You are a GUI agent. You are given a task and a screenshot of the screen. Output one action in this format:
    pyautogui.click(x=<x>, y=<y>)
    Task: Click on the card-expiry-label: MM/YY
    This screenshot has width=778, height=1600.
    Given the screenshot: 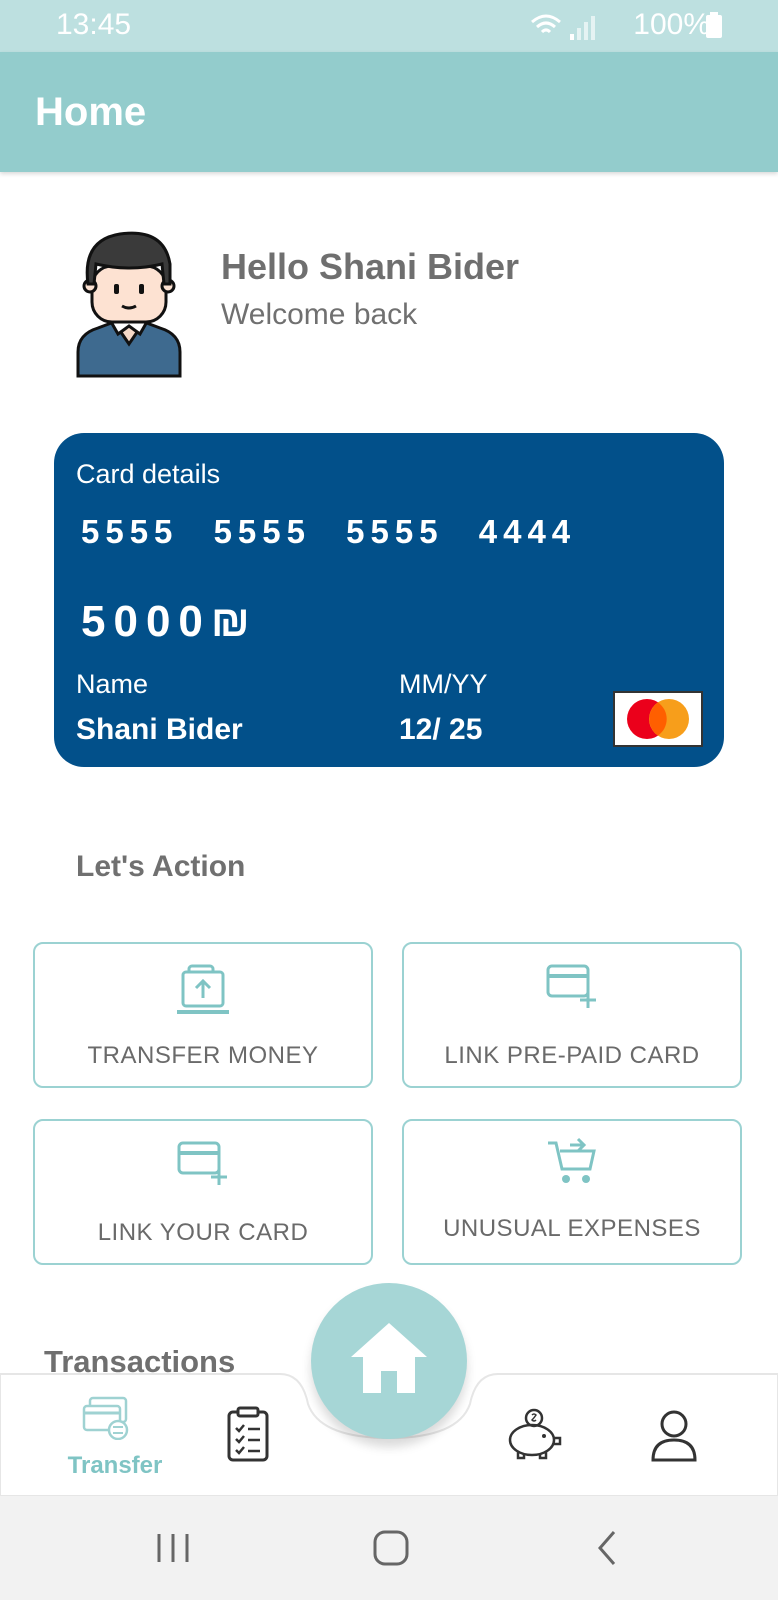 What is the action you would take?
    pyautogui.click(x=443, y=684)
    